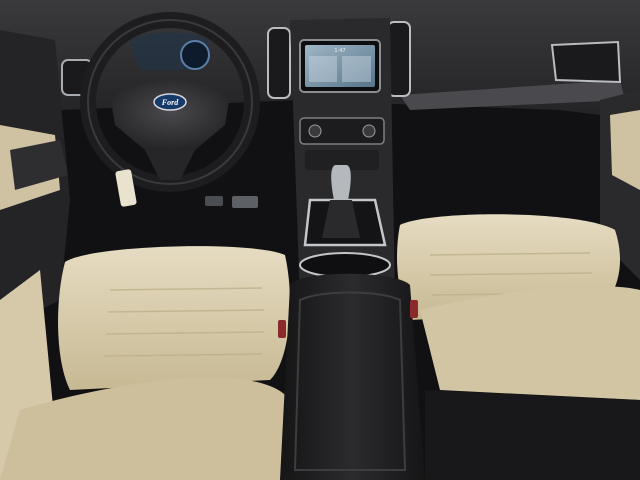 Image resolution: width=640 pixels, height=480 pixels. Describe the element at coordinates (339, 51) in the screenshot. I see `screen-clock: 1:47` at that location.